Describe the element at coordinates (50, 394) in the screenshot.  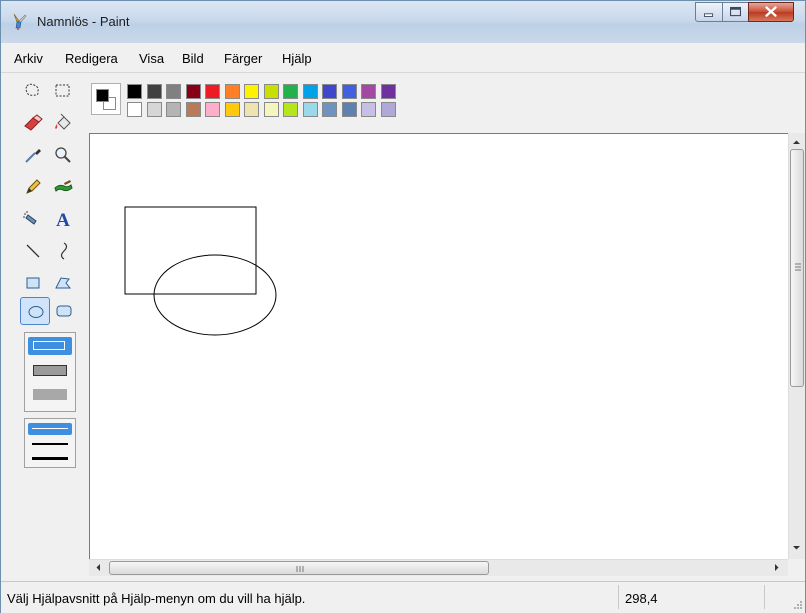
I see `fill-style-fill-only` at that location.